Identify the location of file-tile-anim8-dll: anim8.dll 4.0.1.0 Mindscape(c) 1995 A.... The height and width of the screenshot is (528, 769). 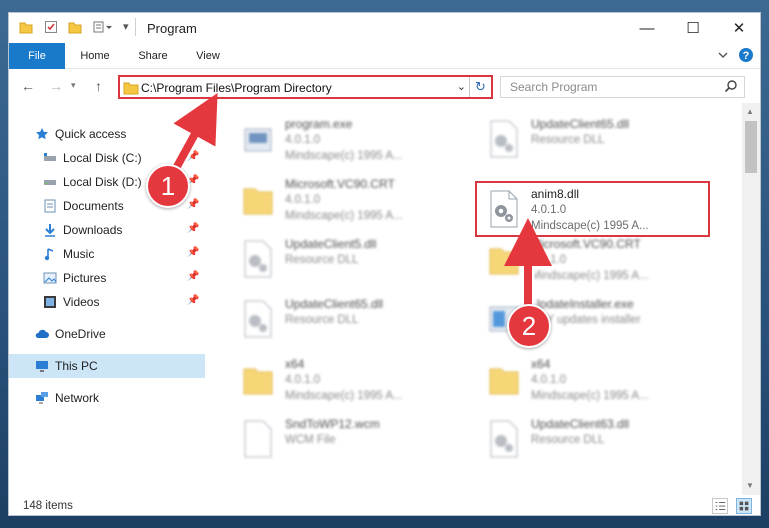
(592, 209).